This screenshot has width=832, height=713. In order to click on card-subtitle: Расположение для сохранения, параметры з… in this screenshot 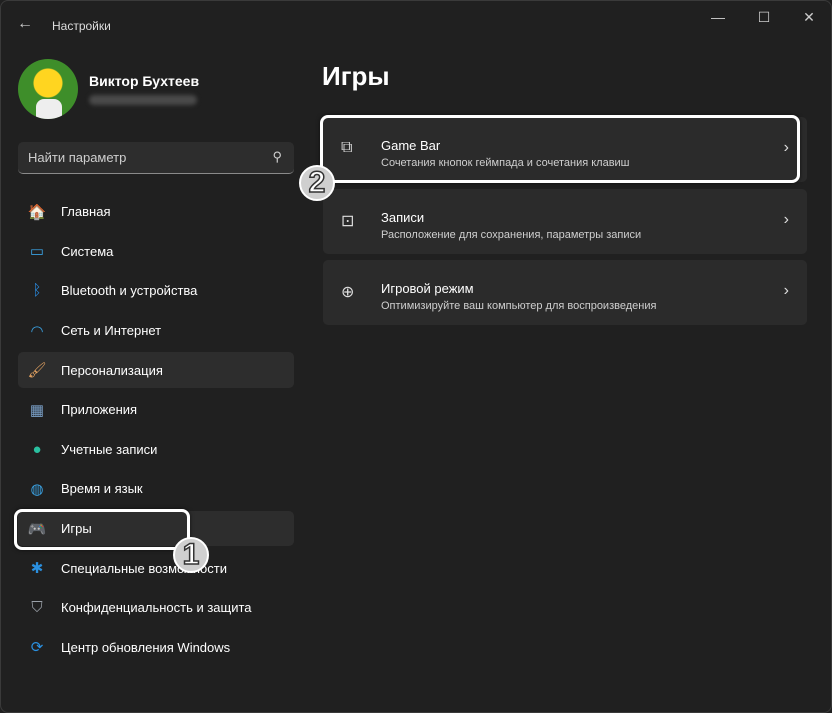, I will do `click(511, 235)`.